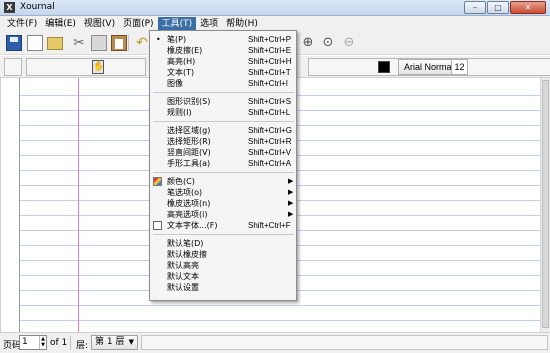  I want to click on menu-item-shortcut: Shift+Ctrl+P, so click(270, 39).